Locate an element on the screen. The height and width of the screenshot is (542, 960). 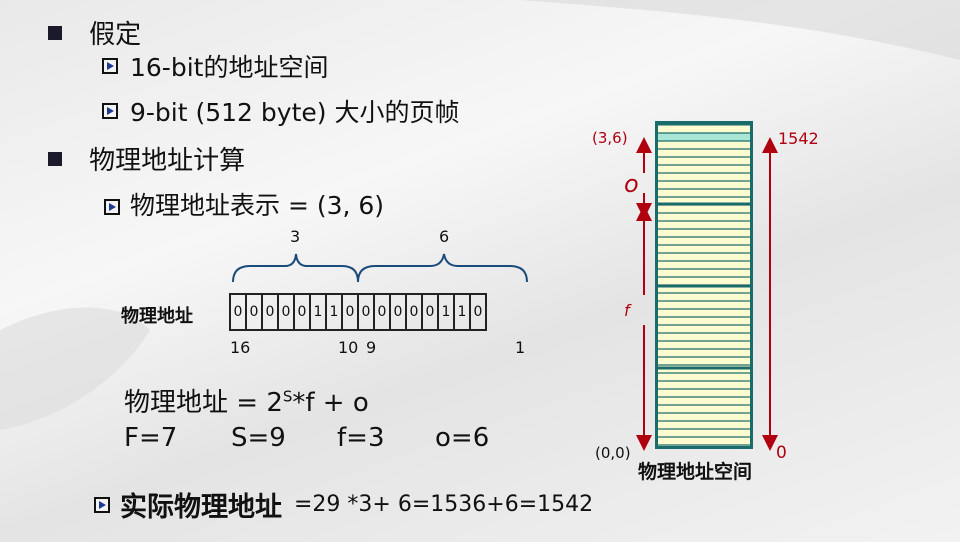
bits-frame-group: 0000011 is located at coordinates (286, 312).